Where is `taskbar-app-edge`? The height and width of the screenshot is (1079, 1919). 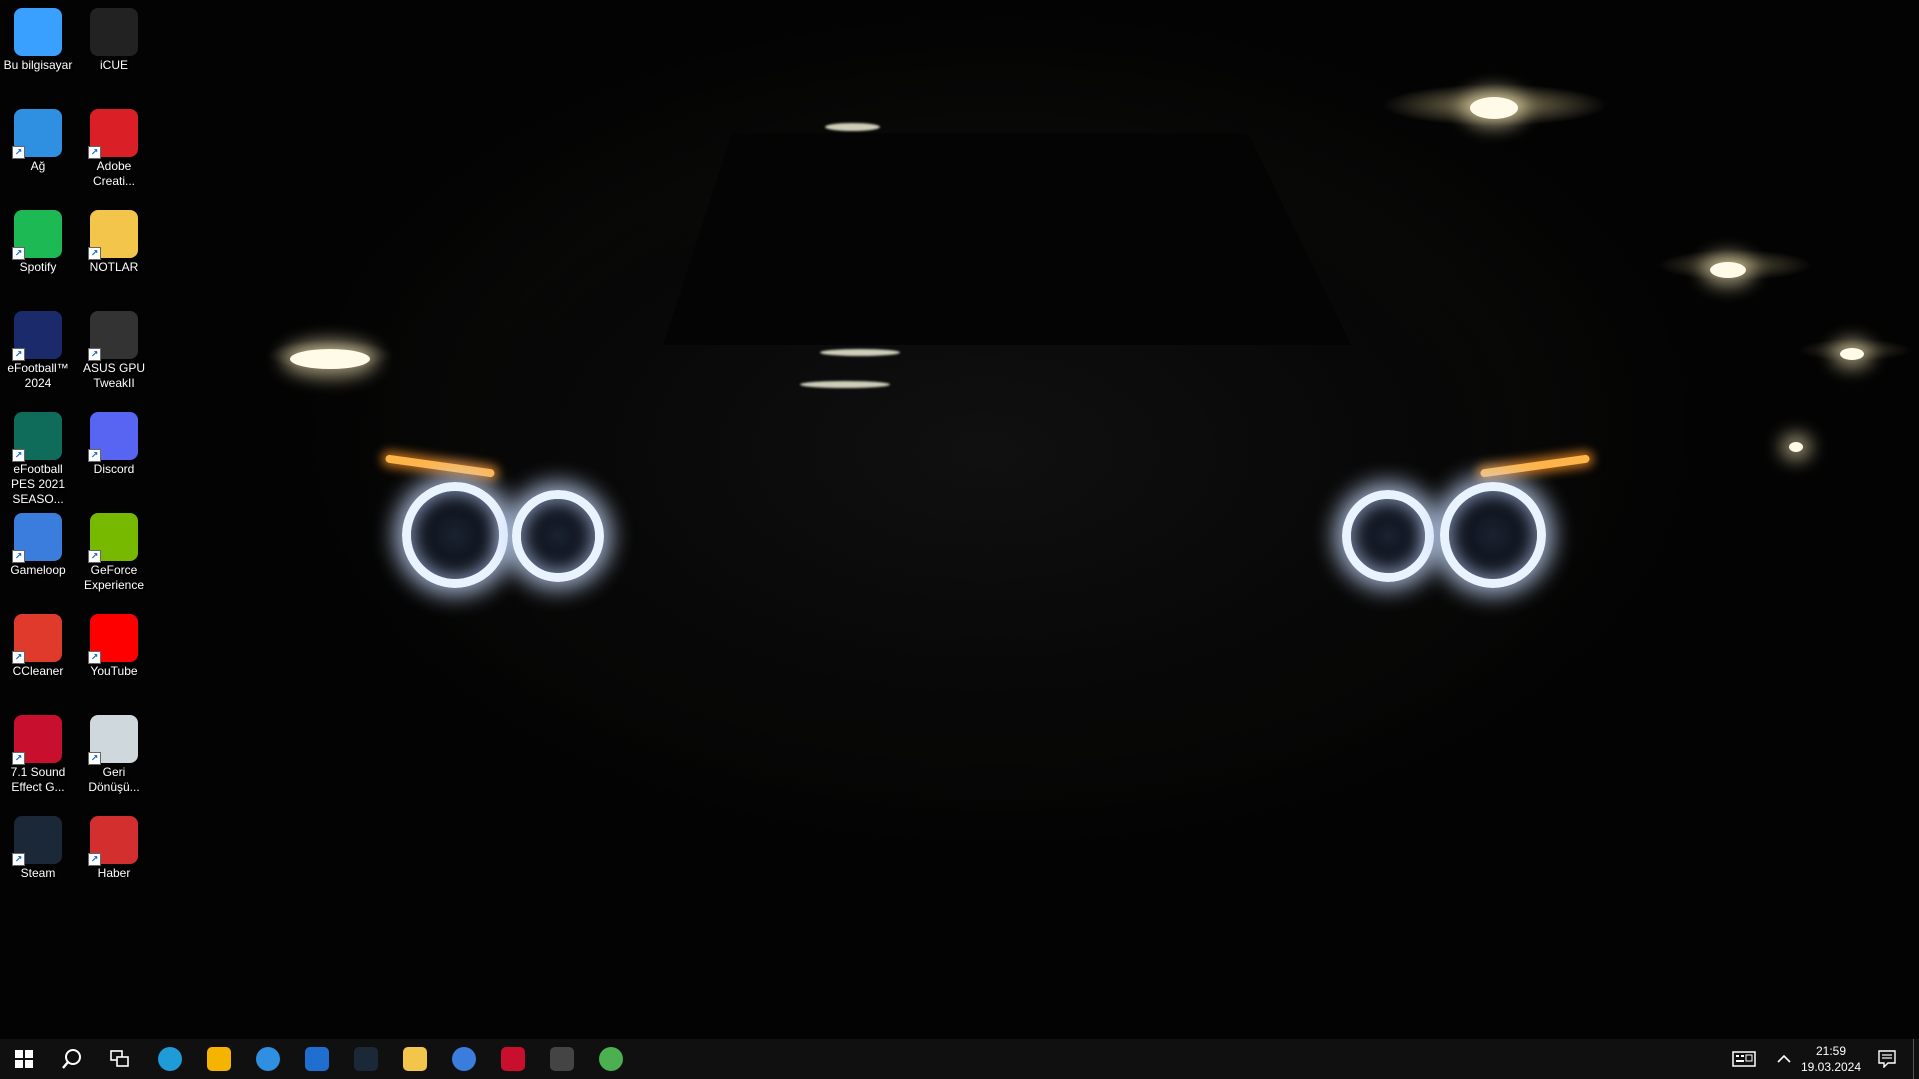
taskbar-app-edge is located at coordinates (170, 1059).